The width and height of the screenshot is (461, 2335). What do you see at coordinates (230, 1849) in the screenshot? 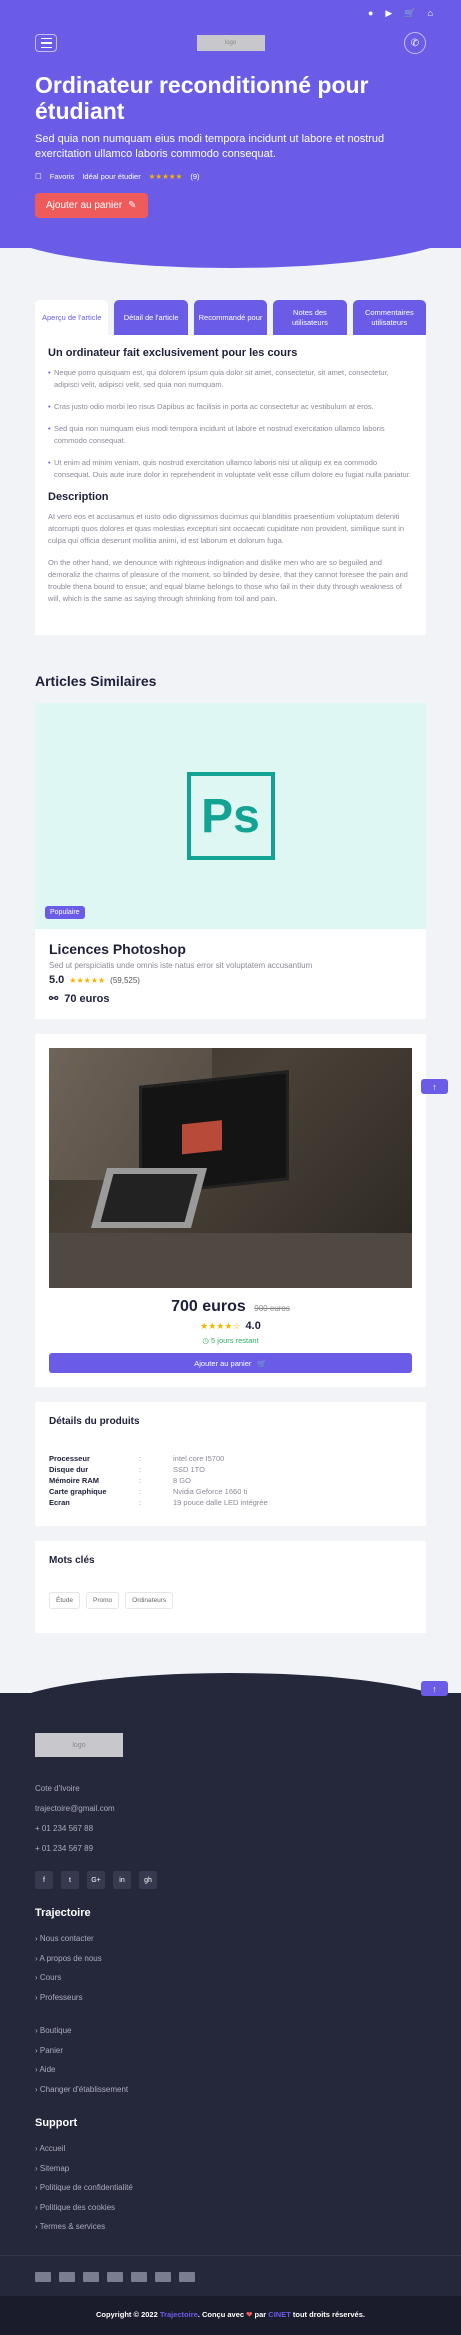
I see `footer-phone: + 01 234 567 89` at bounding box center [230, 1849].